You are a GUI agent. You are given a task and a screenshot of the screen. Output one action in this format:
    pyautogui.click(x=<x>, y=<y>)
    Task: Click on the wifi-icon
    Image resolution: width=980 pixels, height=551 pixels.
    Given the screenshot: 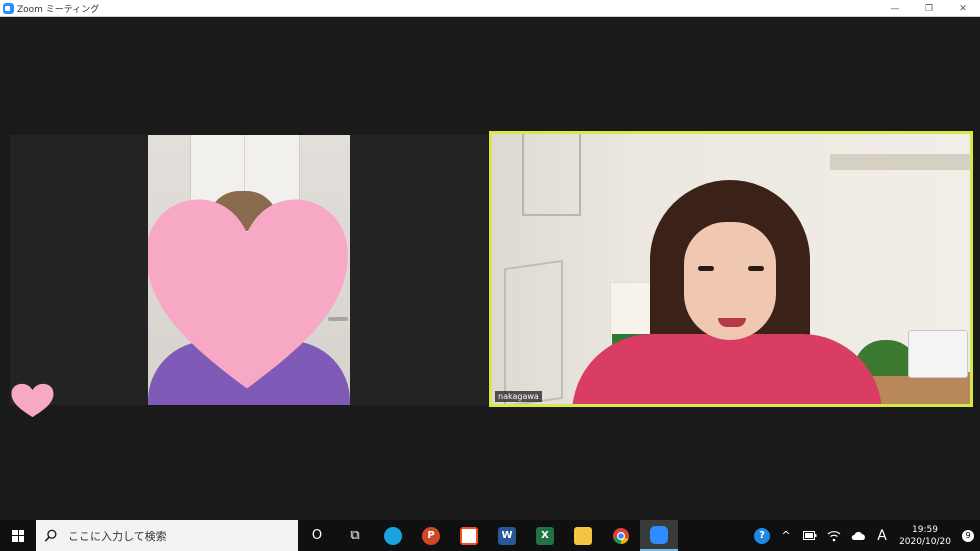 What is the action you would take?
    pyautogui.click(x=834, y=535)
    